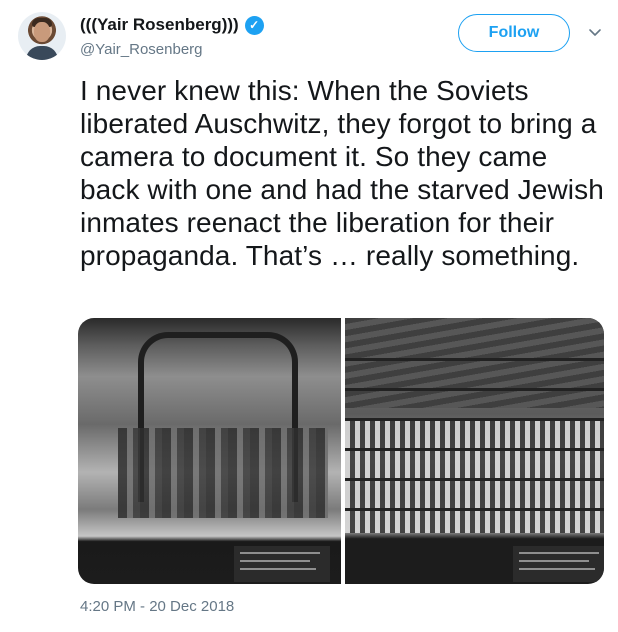 This screenshot has height=632, width=618. What do you see at coordinates (42, 36) in the screenshot?
I see `avatar` at bounding box center [42, 36].